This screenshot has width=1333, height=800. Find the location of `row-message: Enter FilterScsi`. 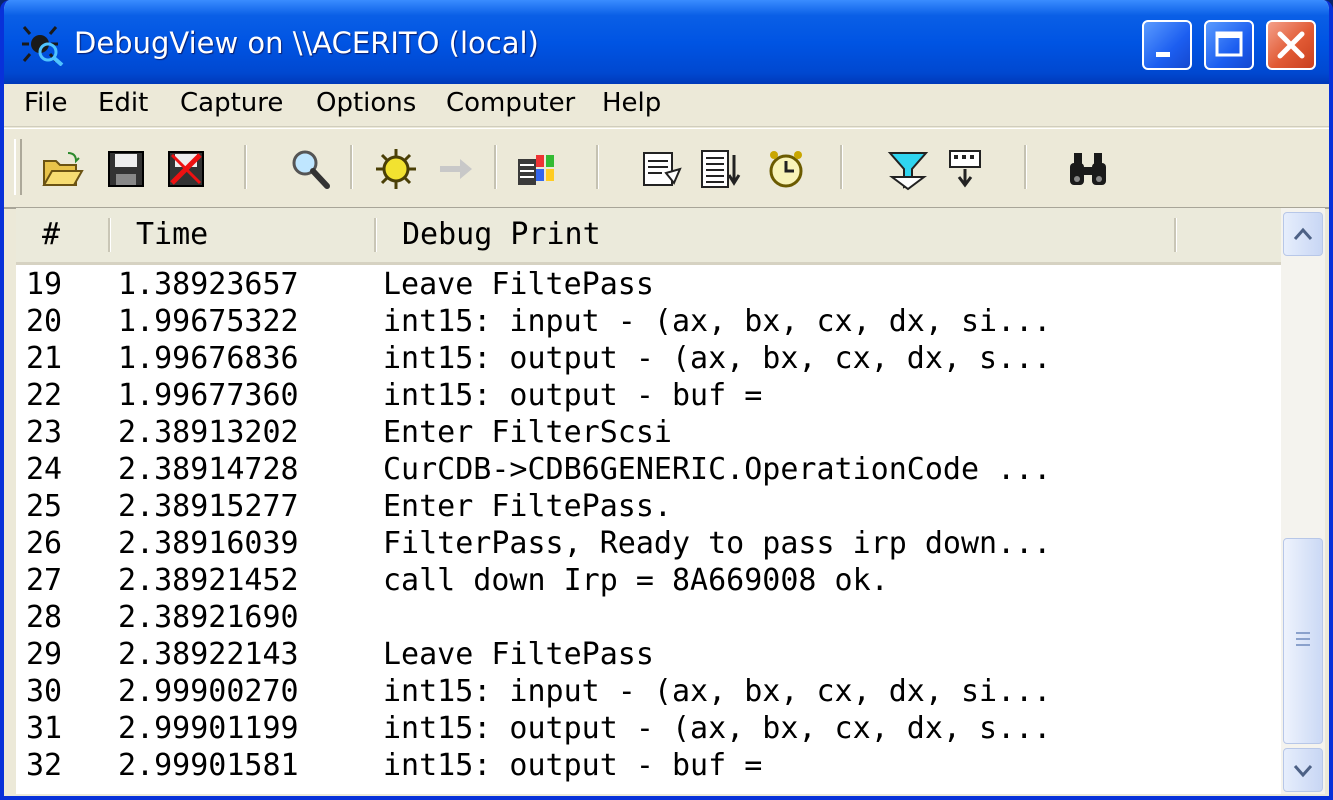

row-message: Enter FilterScsi is located at coordinates (527, 432).